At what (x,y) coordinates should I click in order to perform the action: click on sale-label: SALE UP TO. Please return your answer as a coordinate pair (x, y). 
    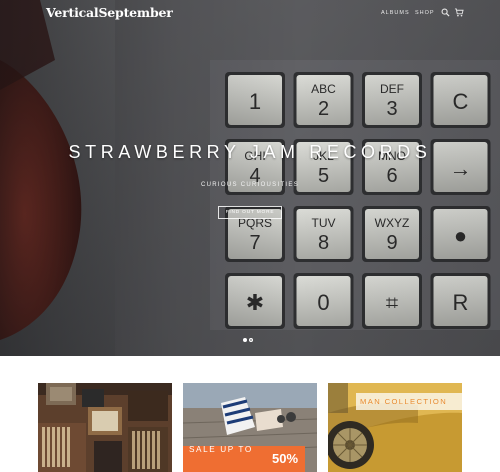
    Looking at the image, I should click on (221, 449).